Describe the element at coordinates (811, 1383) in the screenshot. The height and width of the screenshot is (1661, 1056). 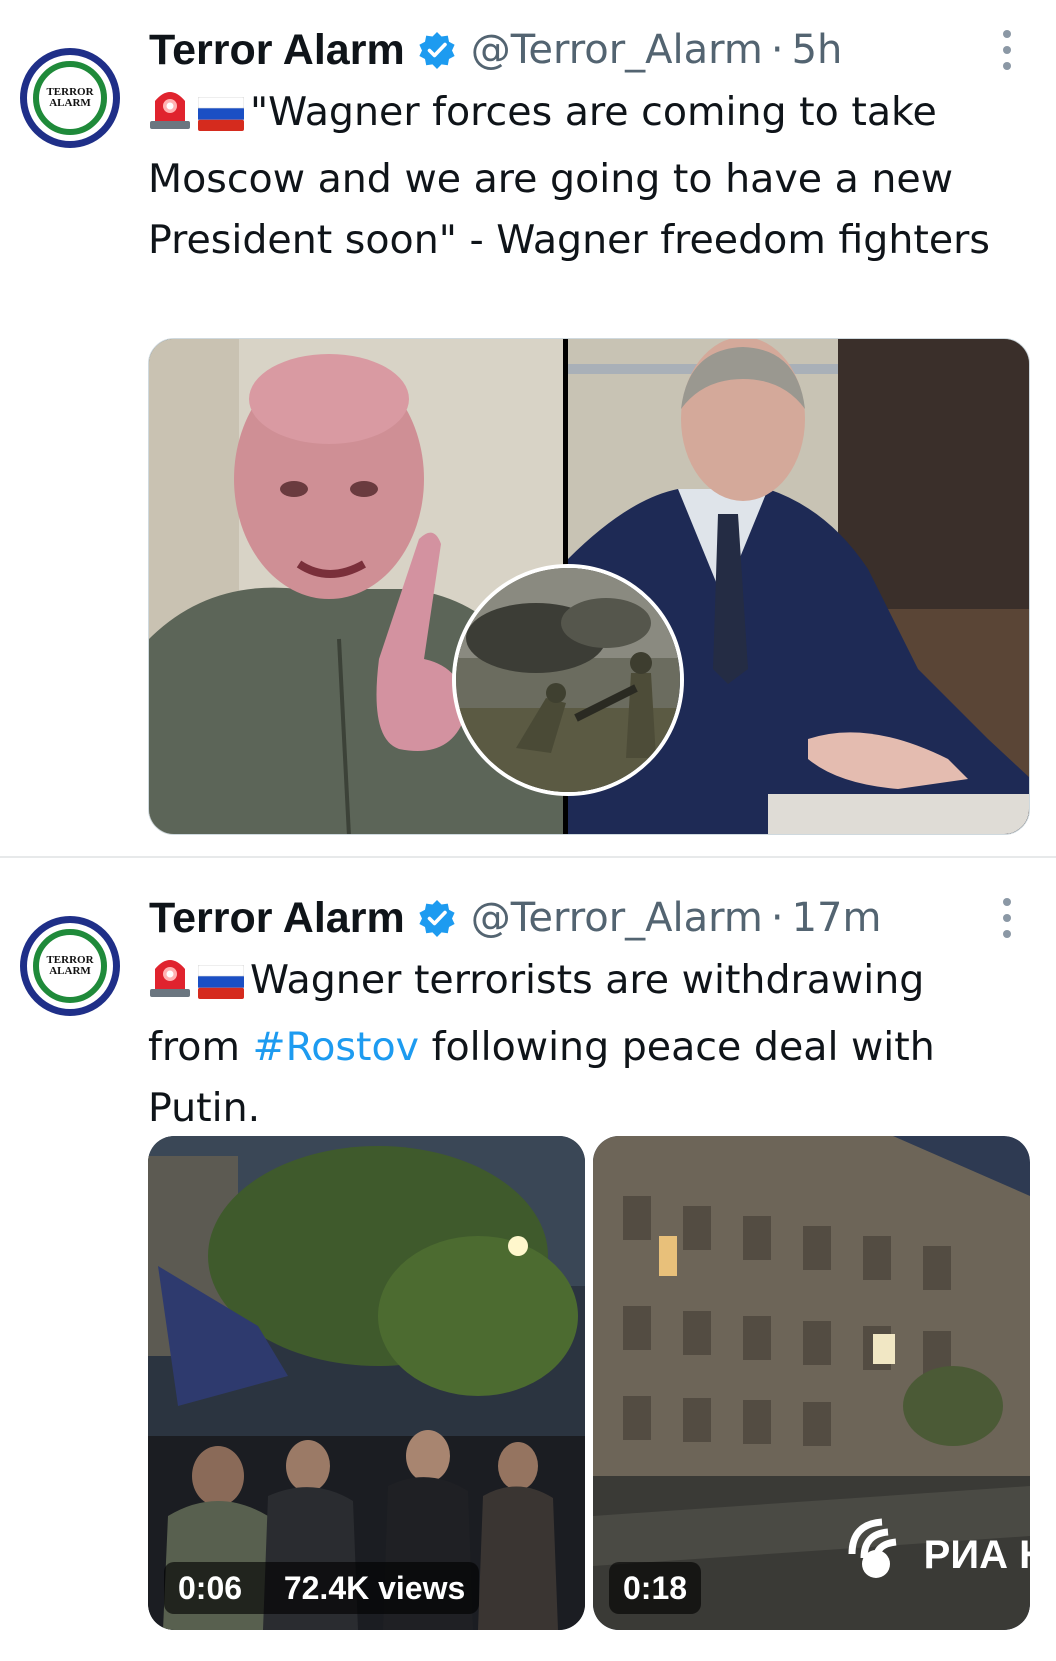
I see `video-player-2: 0:18 РИА Н` at that location.